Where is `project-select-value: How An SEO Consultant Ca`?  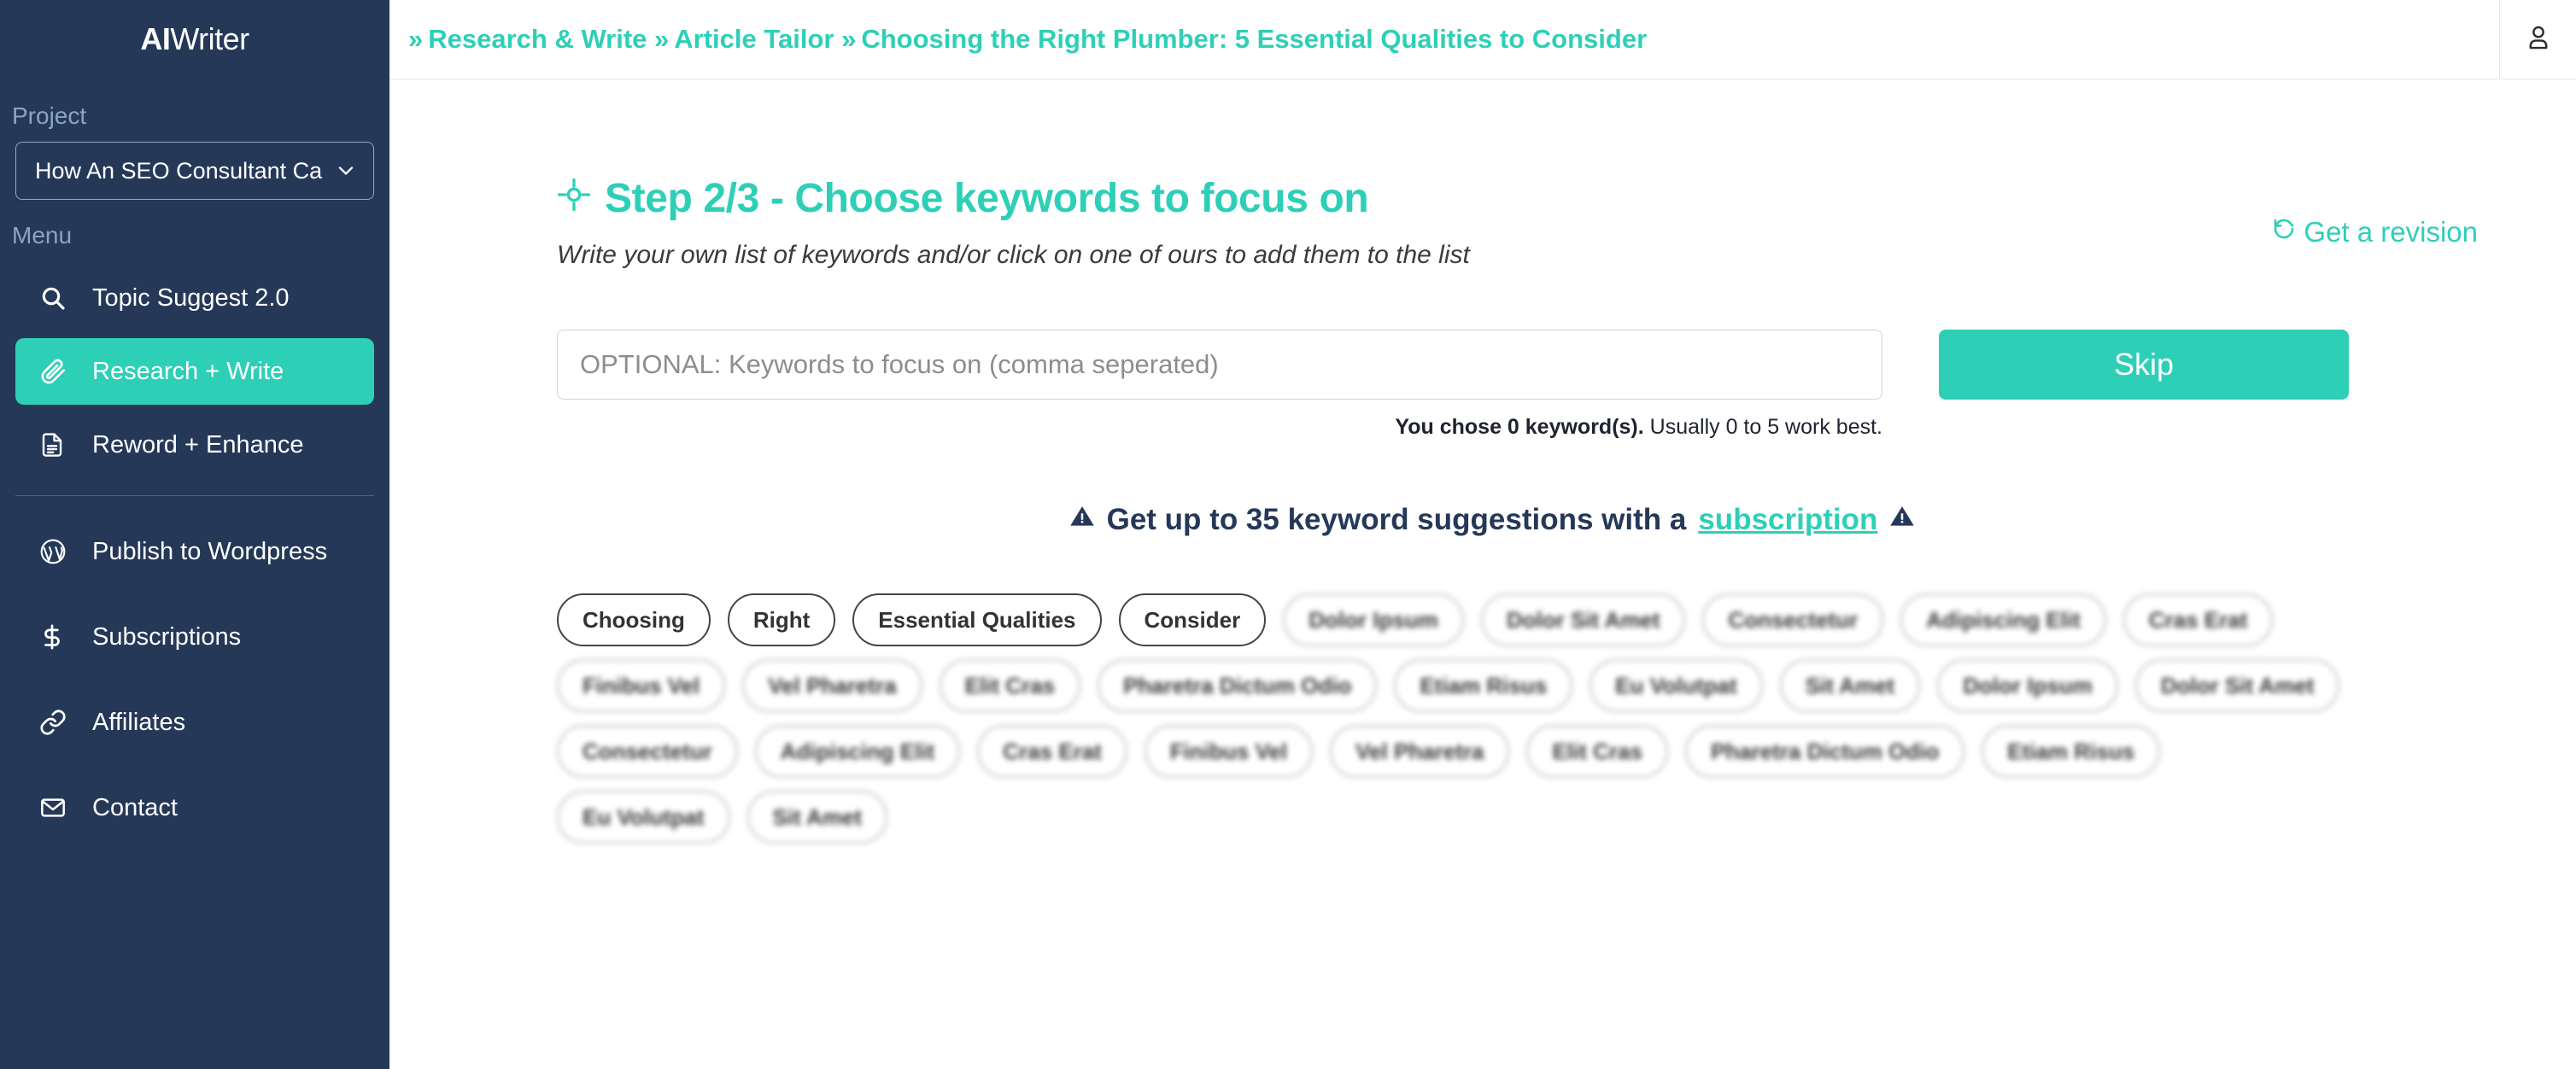
project-select-value: How An SEO Consultant Ca is located at coordinates (179, 170).